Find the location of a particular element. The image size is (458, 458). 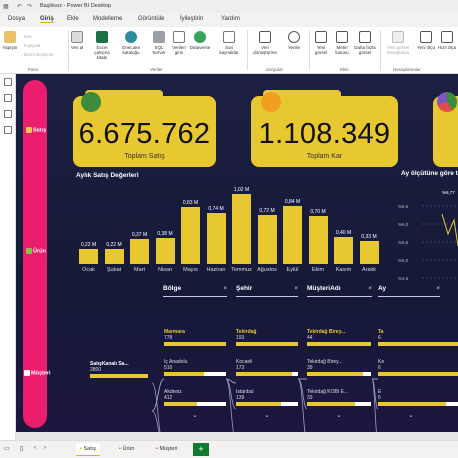

more-visuals-button: Daha fazla görsel is located at coordinates (365, 43).